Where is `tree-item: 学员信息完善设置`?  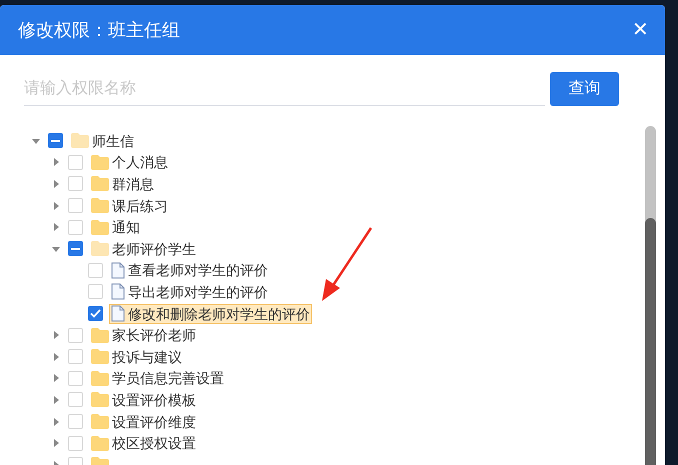 tree-item: 学员信息完善设置 is located at coordinates (157, 378).